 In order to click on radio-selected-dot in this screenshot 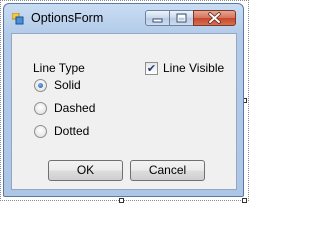, I will do `click(40, 85)`.